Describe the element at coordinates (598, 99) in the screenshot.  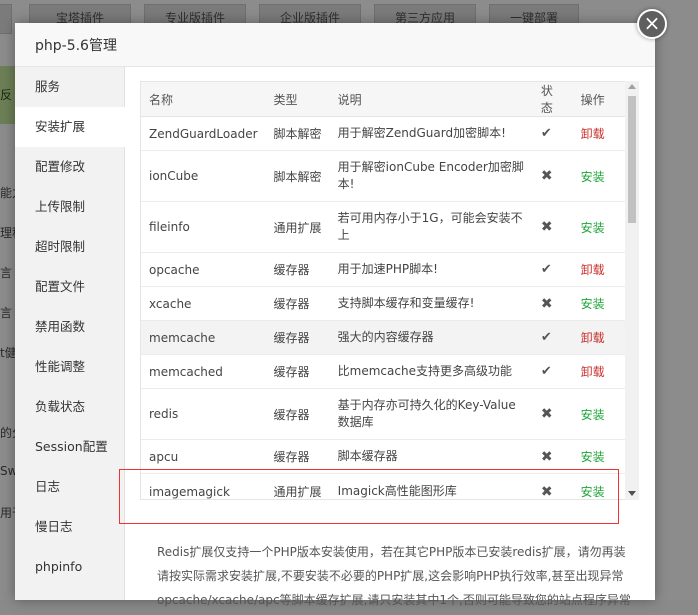
I see `column-header-action: 操作` at that location.